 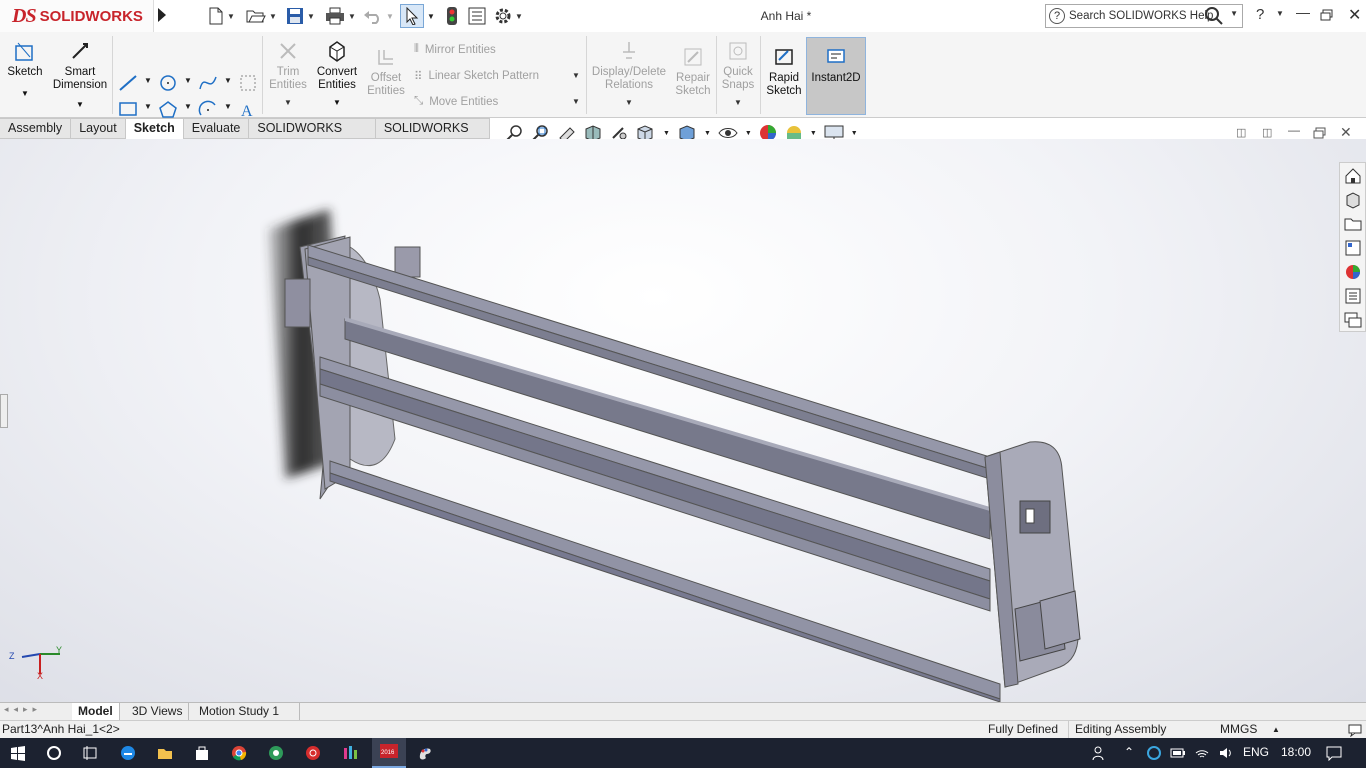 I want to click on convert-entities-icon, so click(x=337, y=51).